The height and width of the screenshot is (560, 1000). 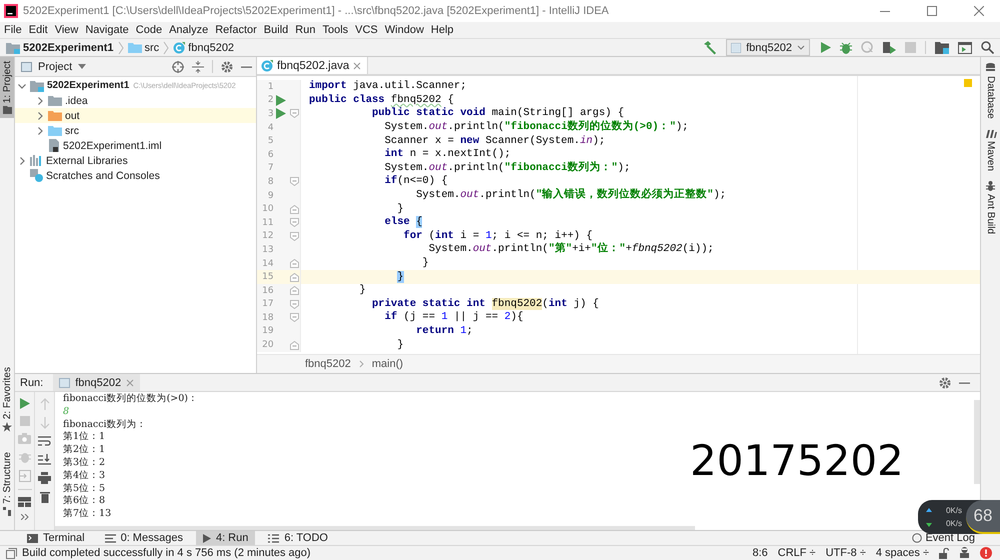 I want to click on collapse-all-icon, so click(x=198, y=66).